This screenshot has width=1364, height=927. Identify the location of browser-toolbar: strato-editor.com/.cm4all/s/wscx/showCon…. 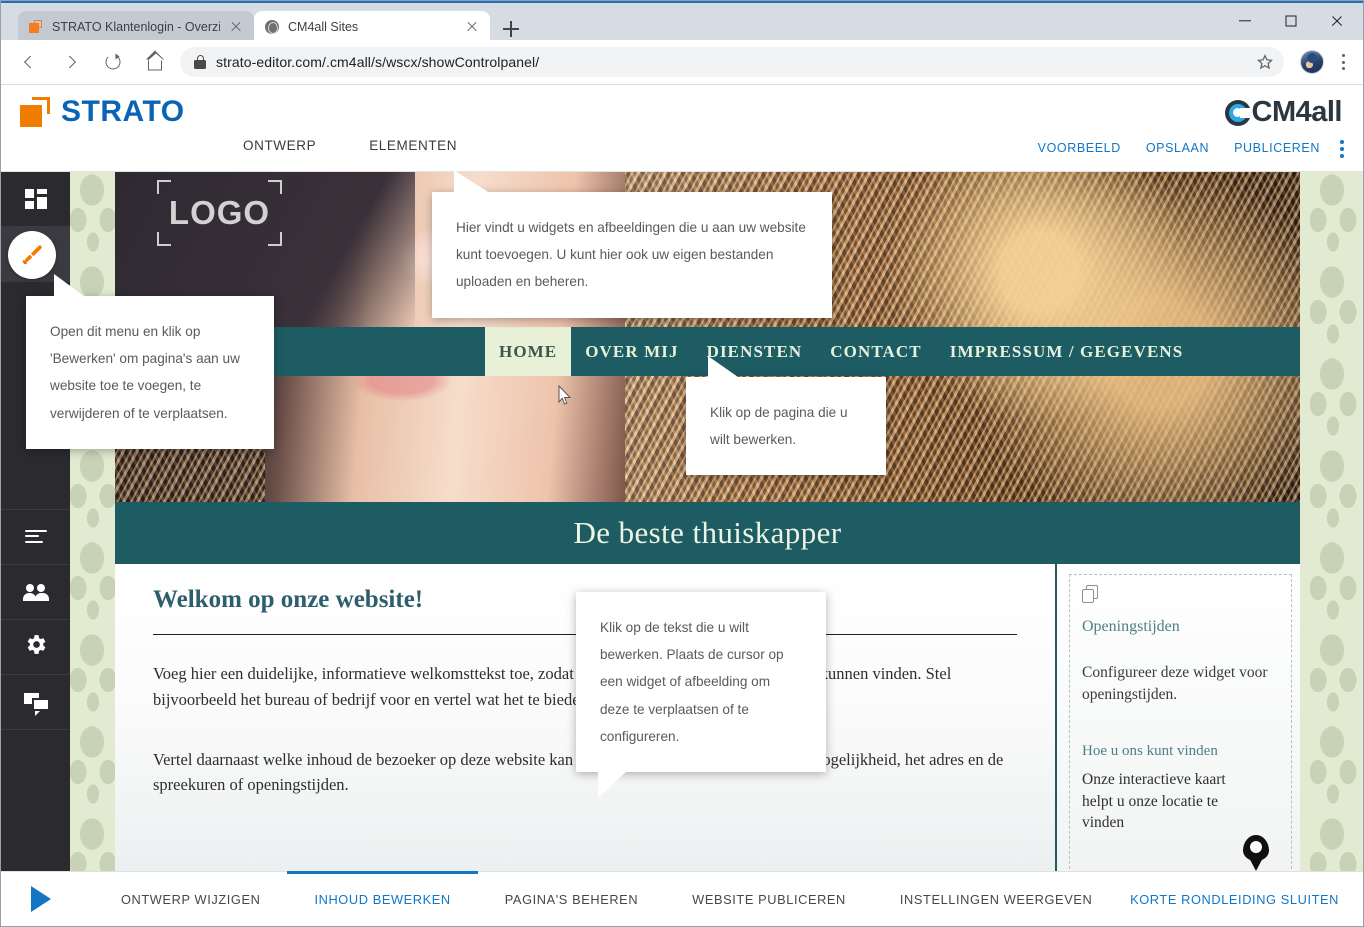
(682, 62).